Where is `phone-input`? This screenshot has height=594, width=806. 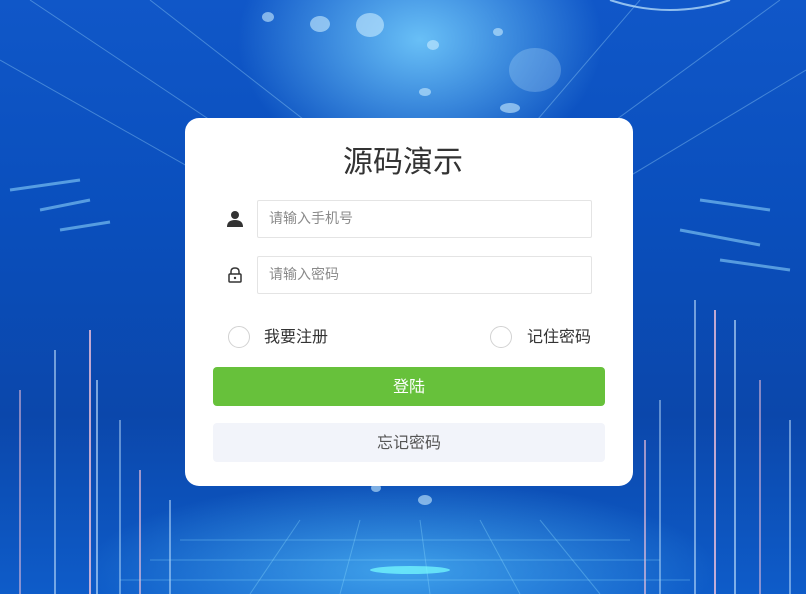
phone-input is located at coordinates (424, 219).